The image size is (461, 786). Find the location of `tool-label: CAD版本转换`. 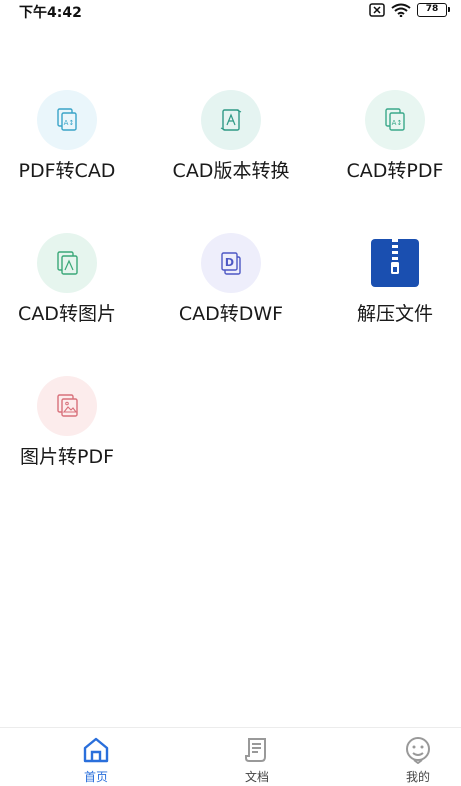

tool-label: CAD版本转换 is located at coordinates (231, 171).